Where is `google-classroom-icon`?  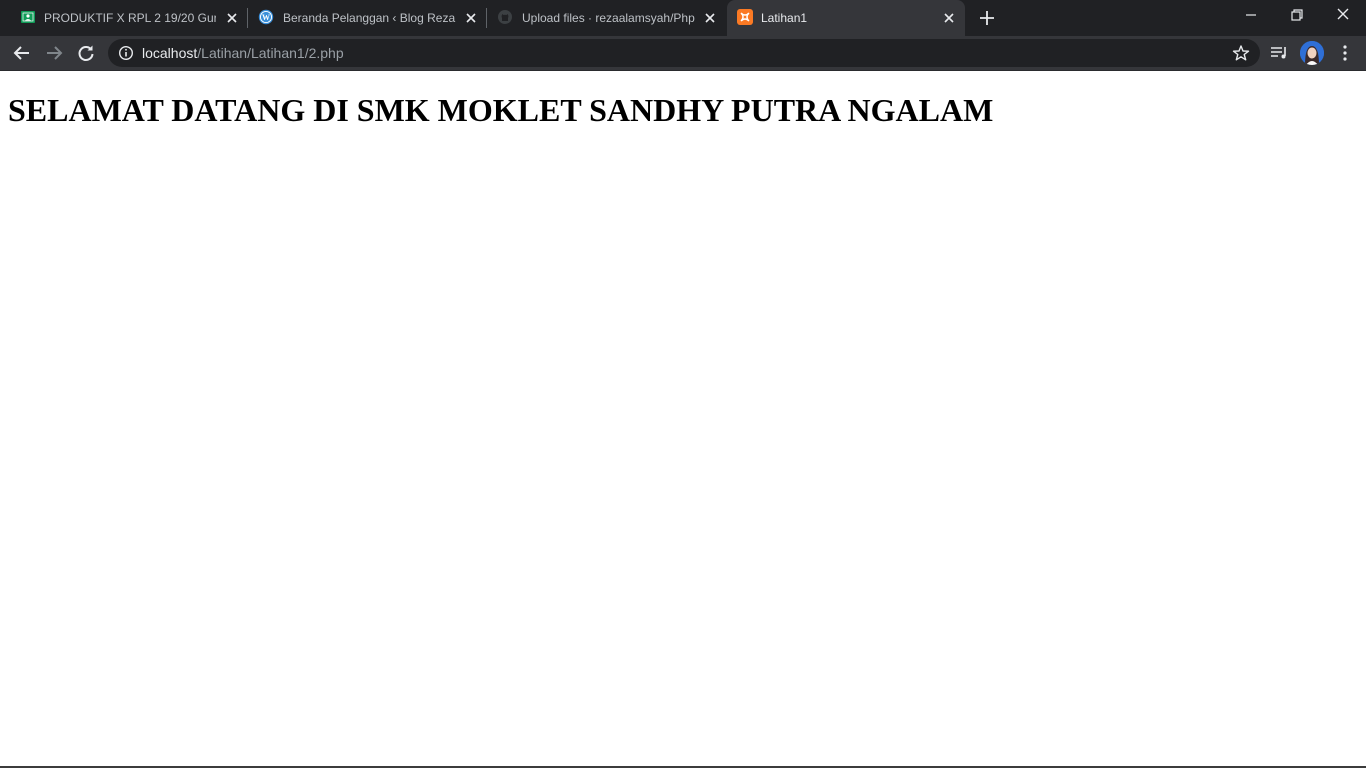 google-classroom-icon is located at coordinates (28, 17).